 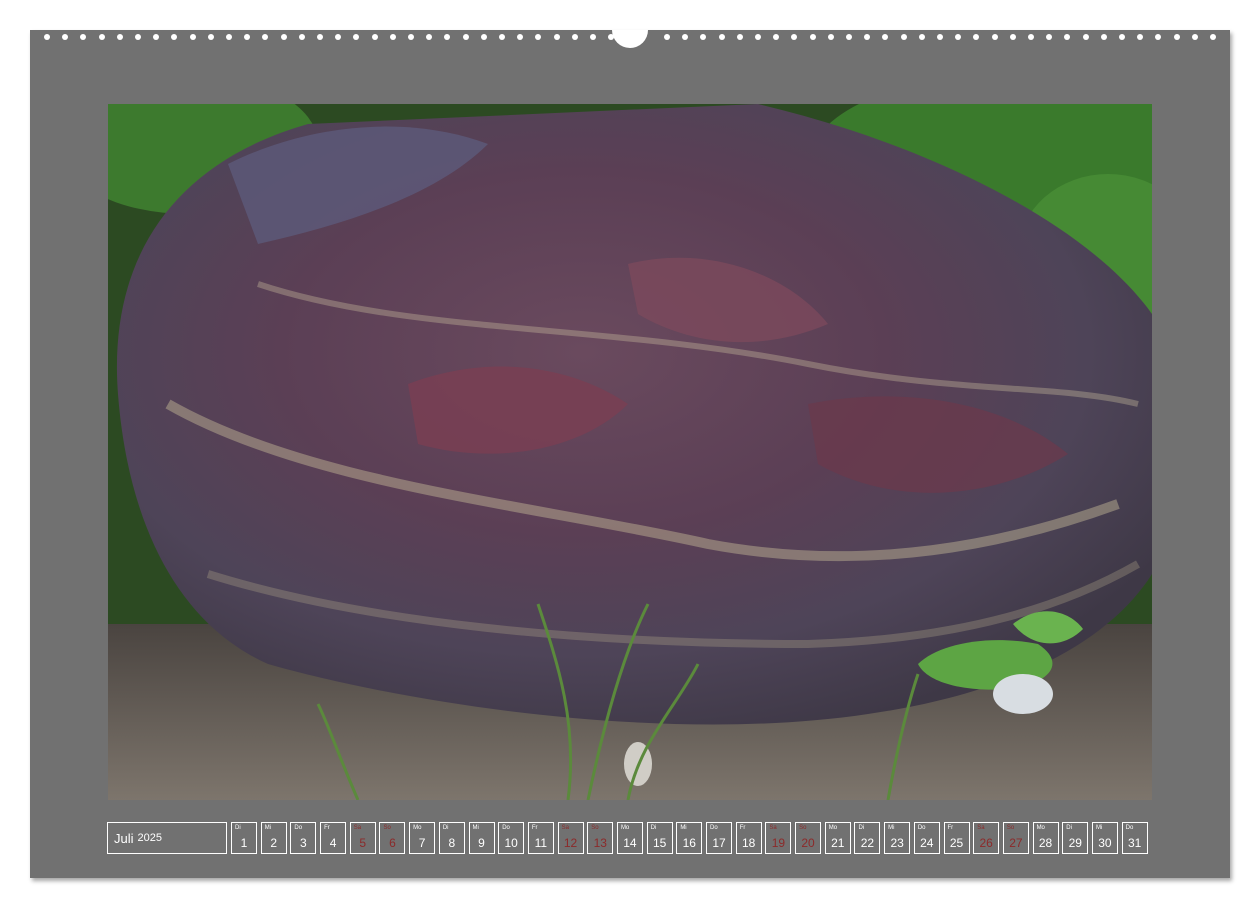 I want to click on calendar-day: Fr 11, so click(x=540, y=838).